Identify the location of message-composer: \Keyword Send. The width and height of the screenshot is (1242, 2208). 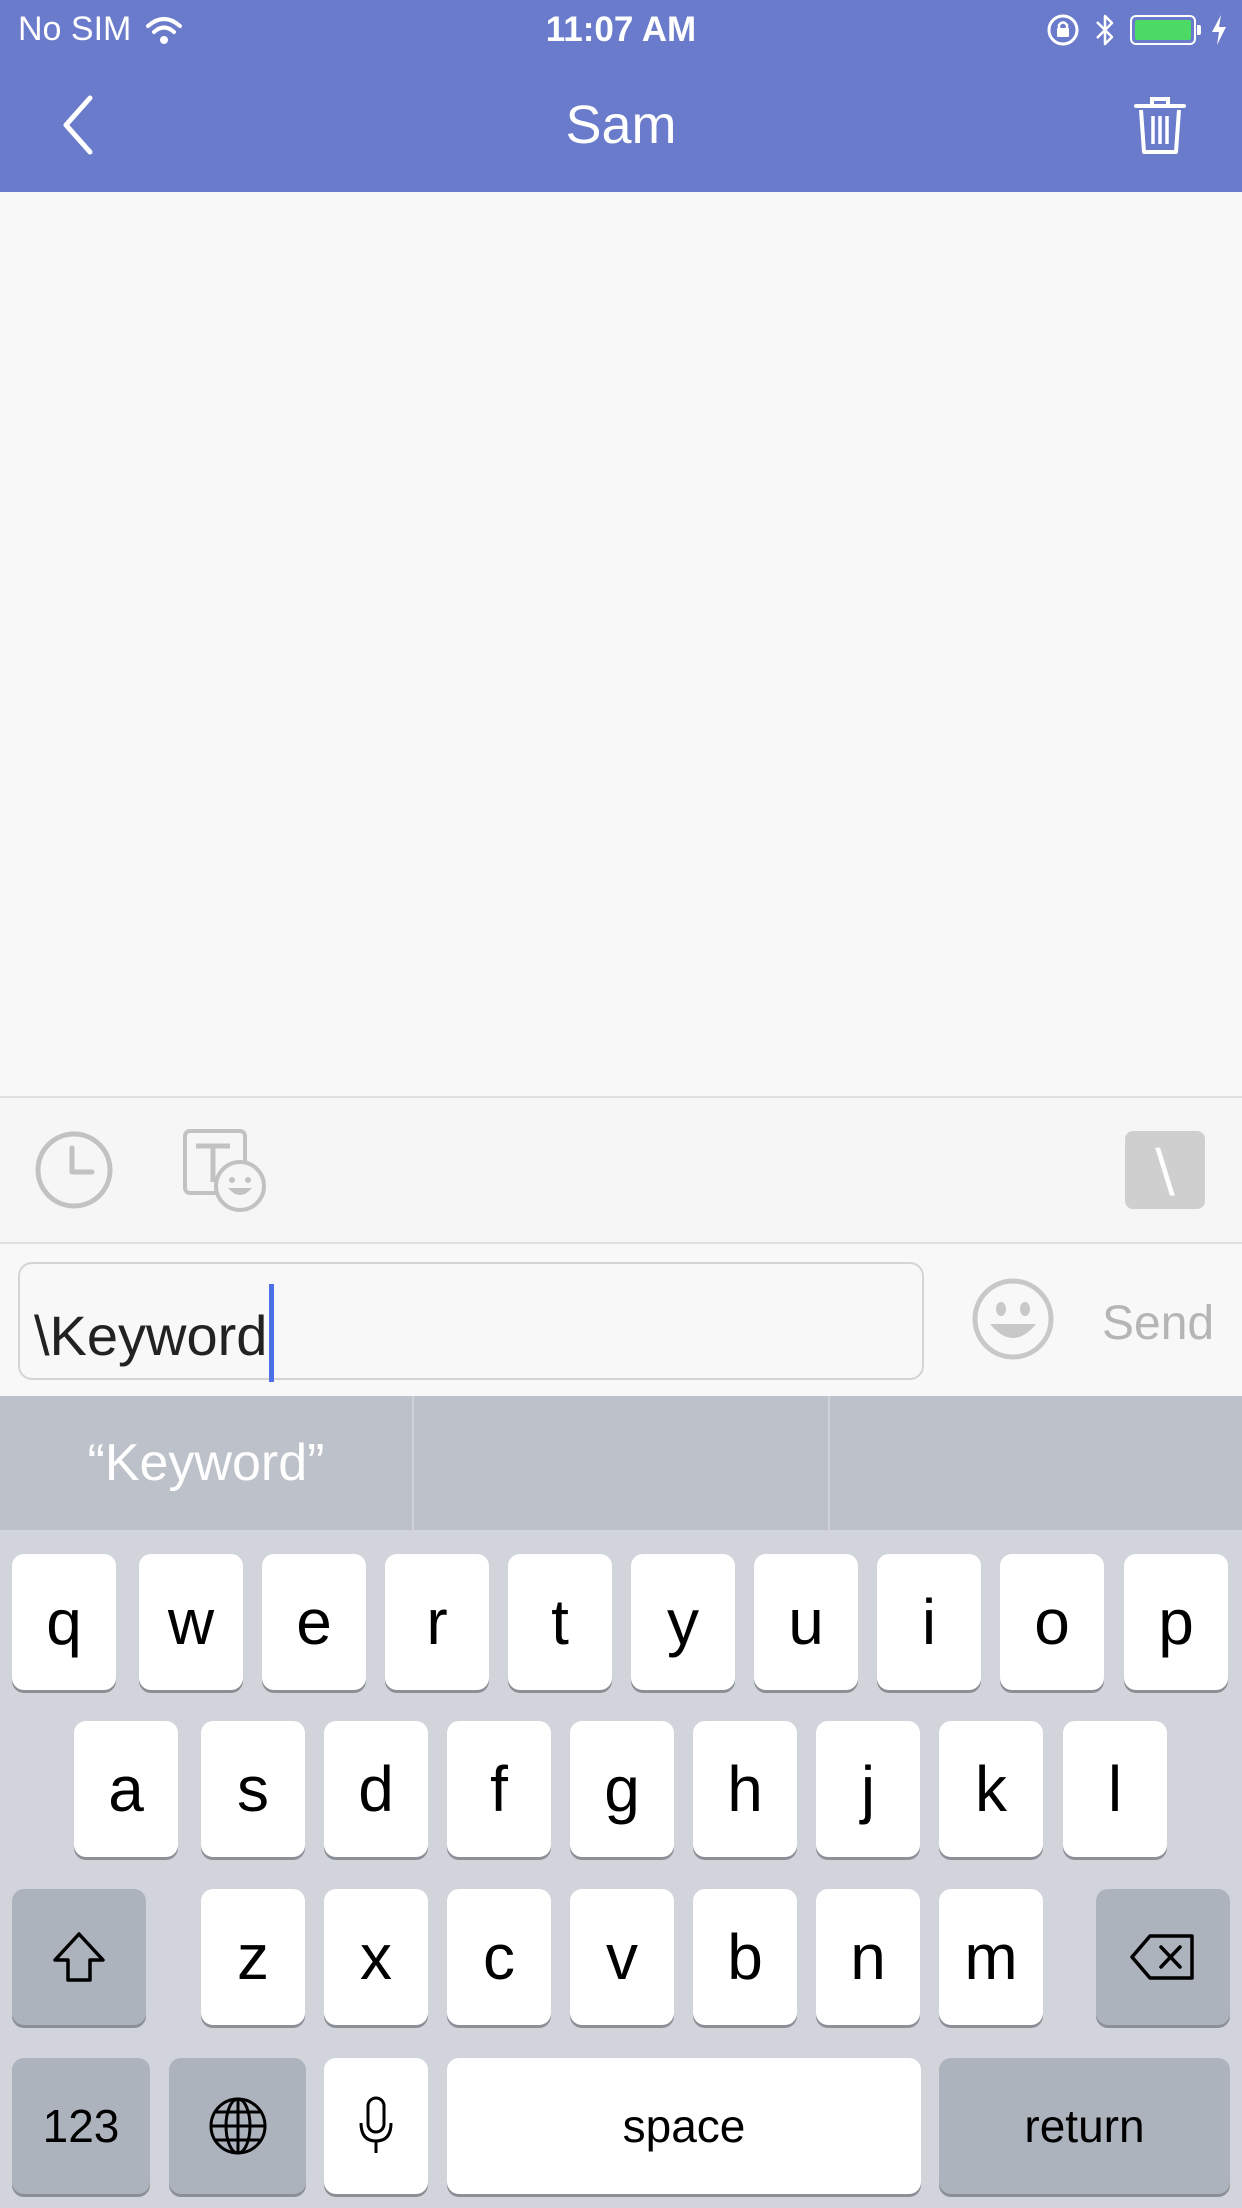
(621, 1320).